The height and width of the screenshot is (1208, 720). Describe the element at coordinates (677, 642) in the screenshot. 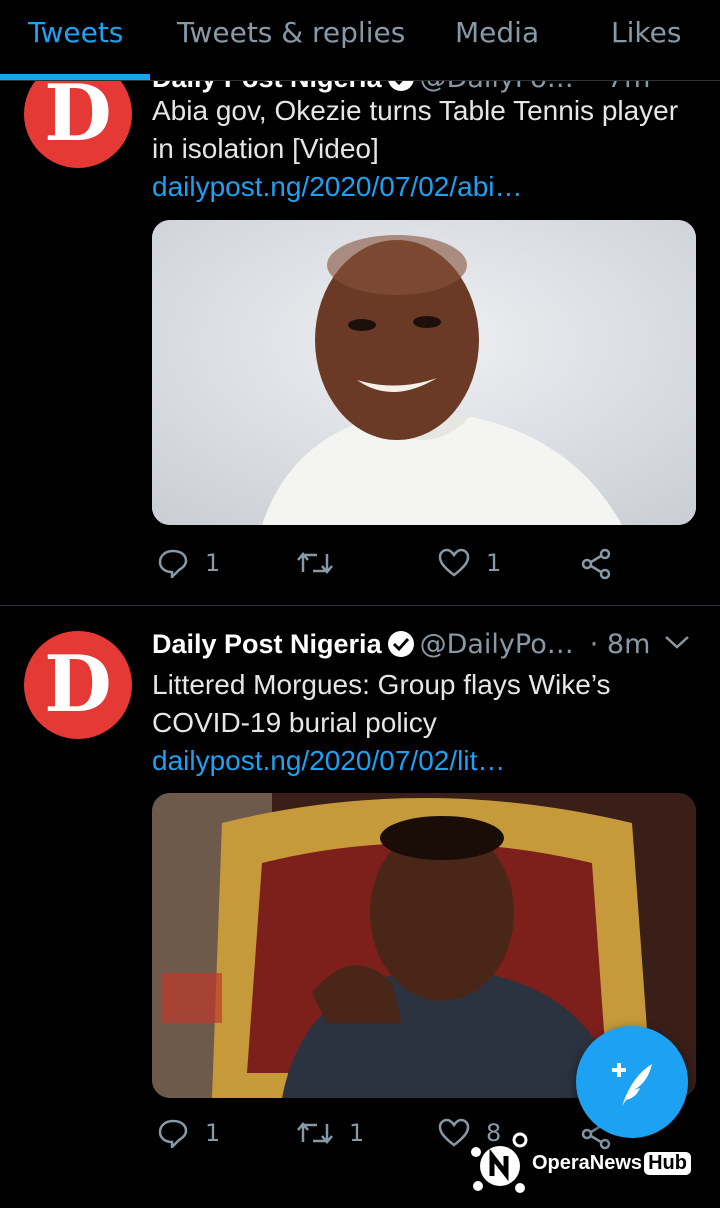

I see `chevron-down-icon` at that location.